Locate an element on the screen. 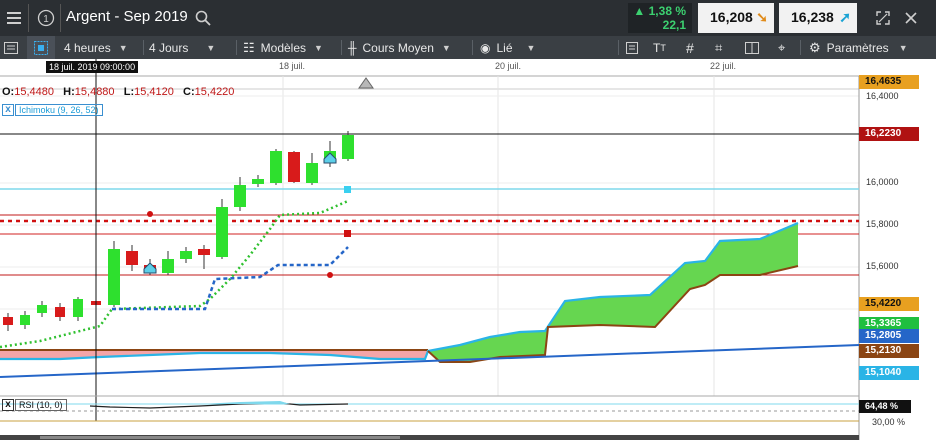 The height and width of the screenshot is (440, 936). price-type-dropdown: ╫ Cours Moyen ▼ is located at coordinates (399, 47).